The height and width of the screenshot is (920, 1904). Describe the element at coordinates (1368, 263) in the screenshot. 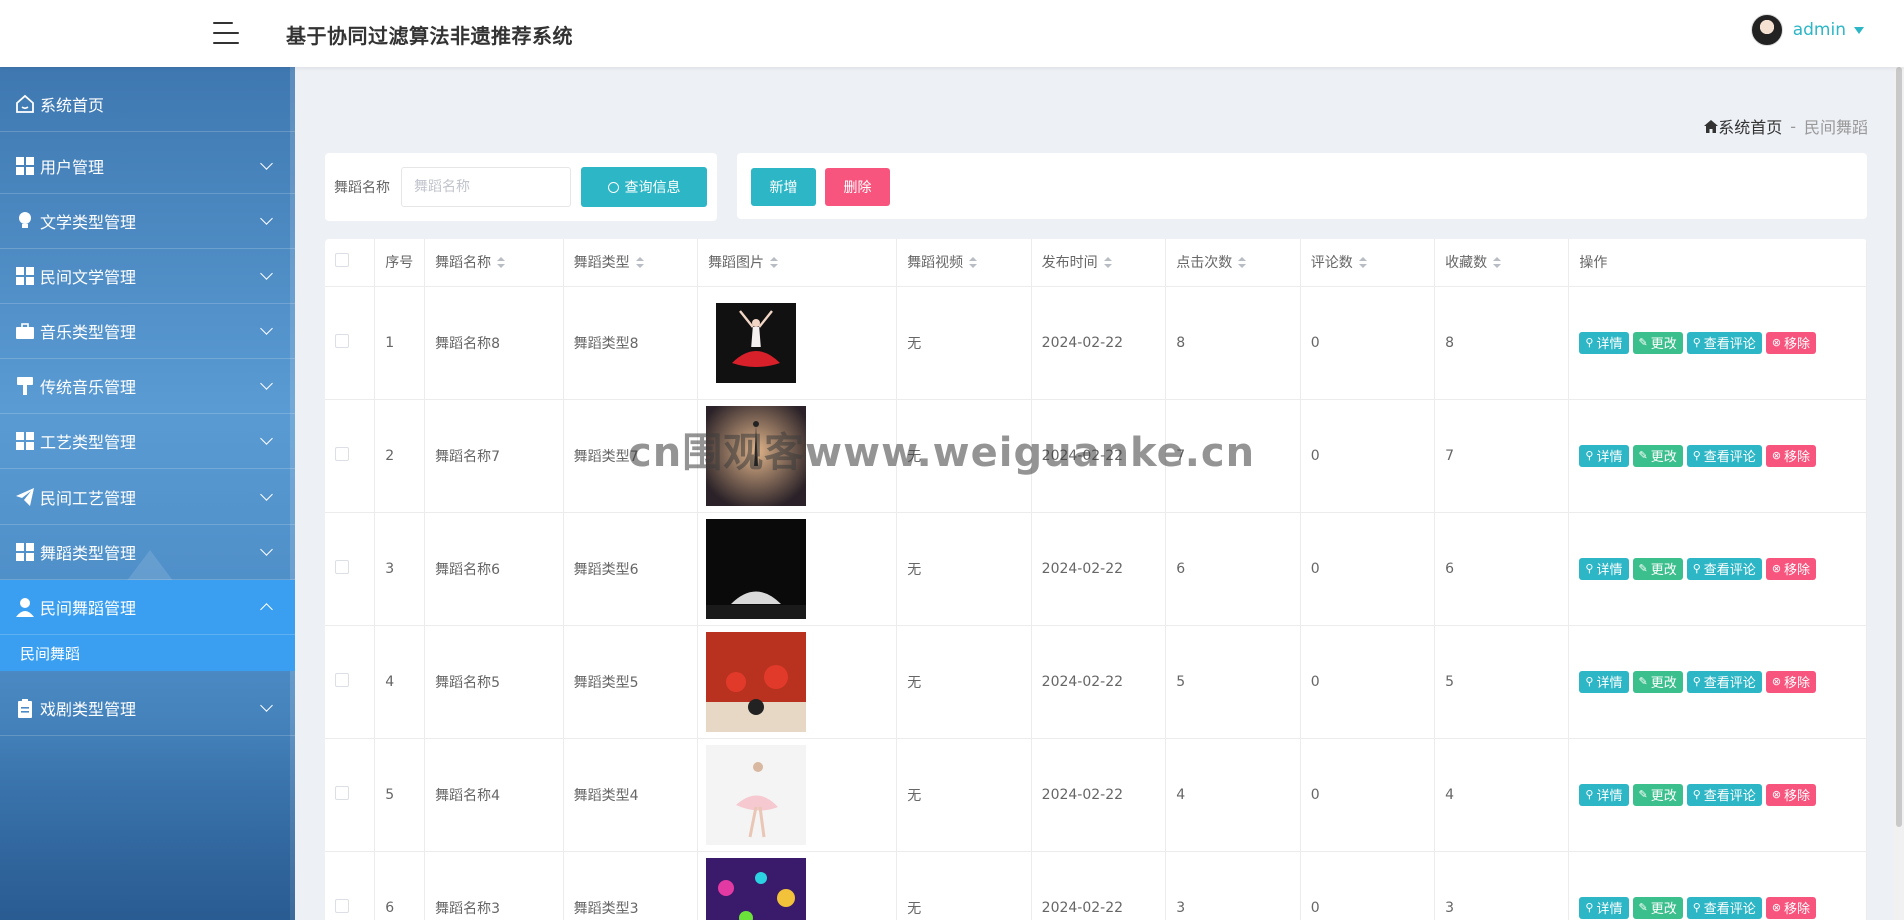

I see `column-header: 评论数` at that location.